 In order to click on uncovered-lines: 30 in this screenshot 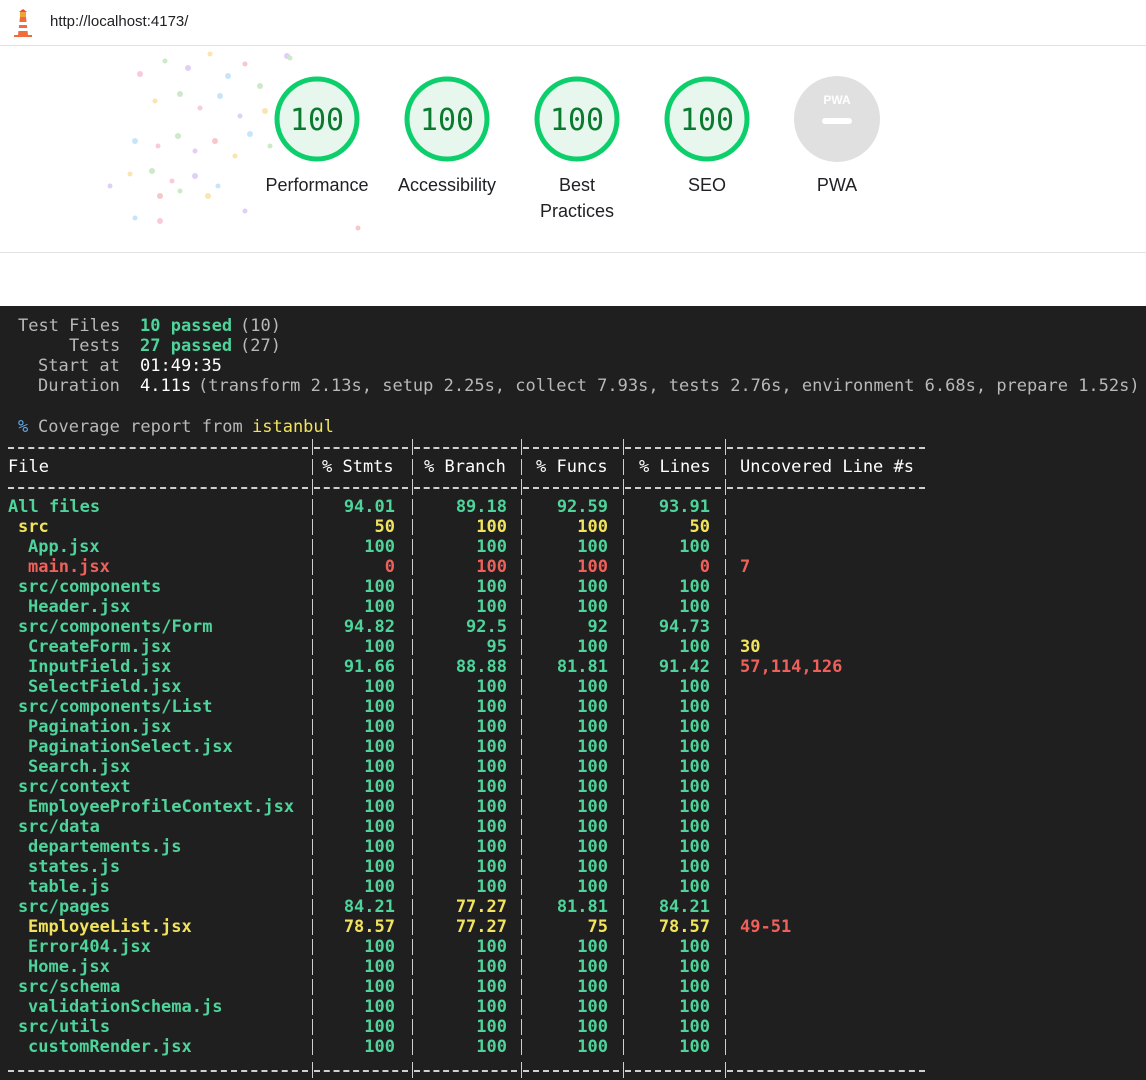, I will do `click(750, 647)`.